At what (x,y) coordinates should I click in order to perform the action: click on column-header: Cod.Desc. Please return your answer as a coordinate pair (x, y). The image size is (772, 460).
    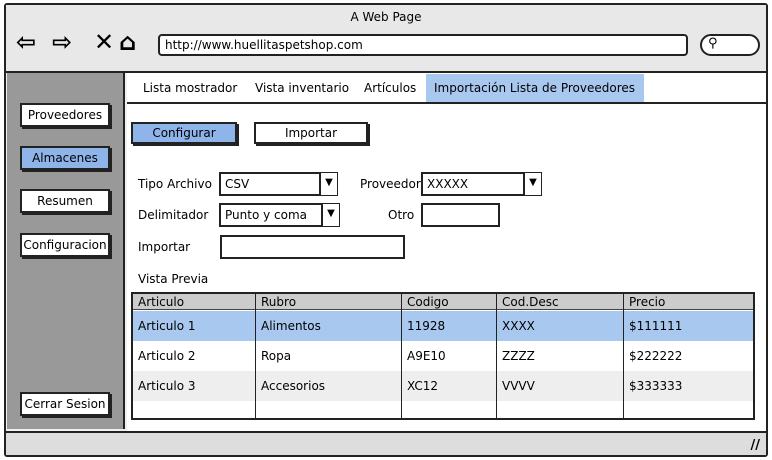
    Looking at the image, I should click on (528, 302).